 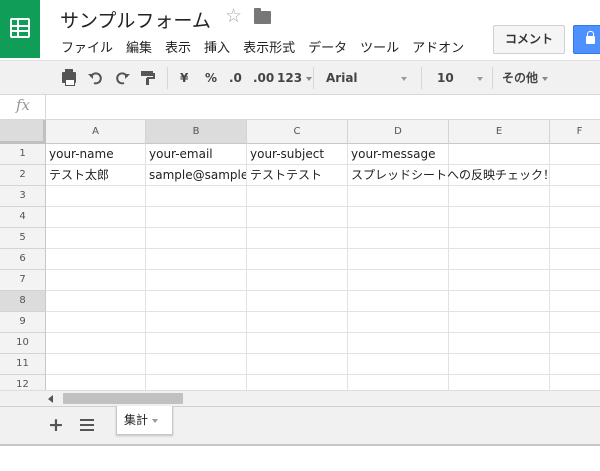 What do you see at coordinates (445, 78) in the screenshot?
I see `font-size-dropdown: 10` at bounding box center [445, 78].